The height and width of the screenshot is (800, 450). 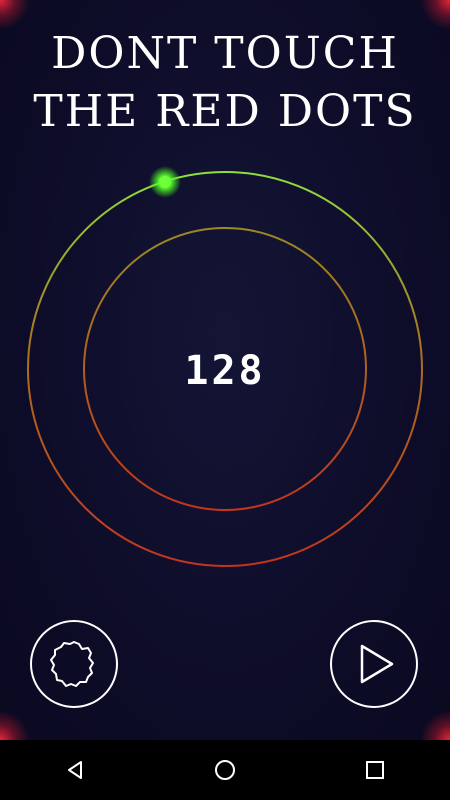 I want to click on gear-icon, so click(x=72, y=664).